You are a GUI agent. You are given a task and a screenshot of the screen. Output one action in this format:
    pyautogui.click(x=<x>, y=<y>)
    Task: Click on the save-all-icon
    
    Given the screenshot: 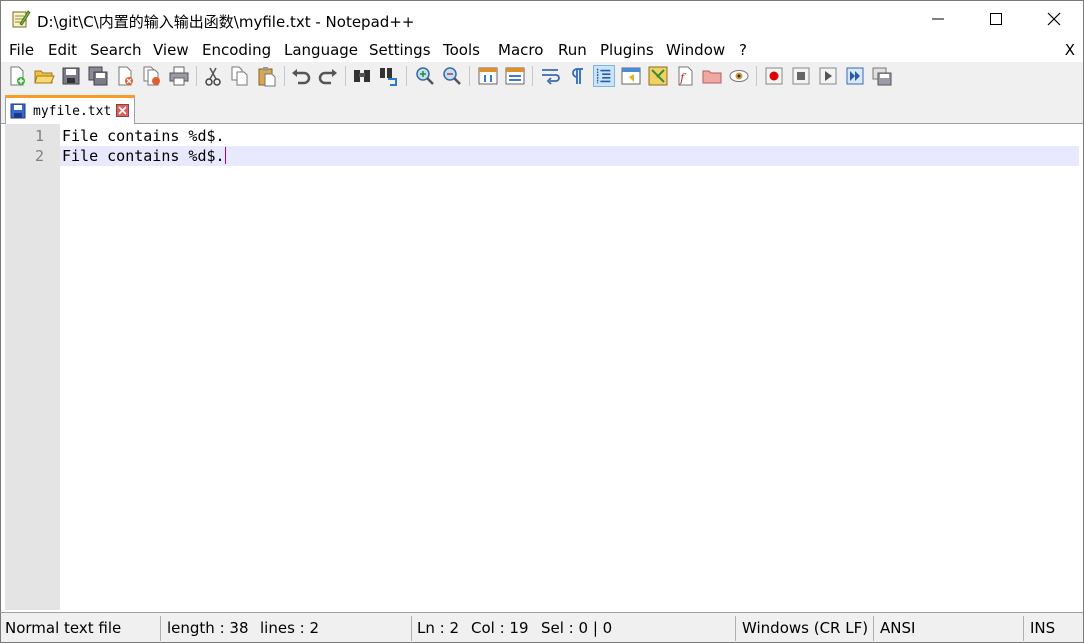 What is the action you would take?
    pyautogui.click(x=98, y=76)
    